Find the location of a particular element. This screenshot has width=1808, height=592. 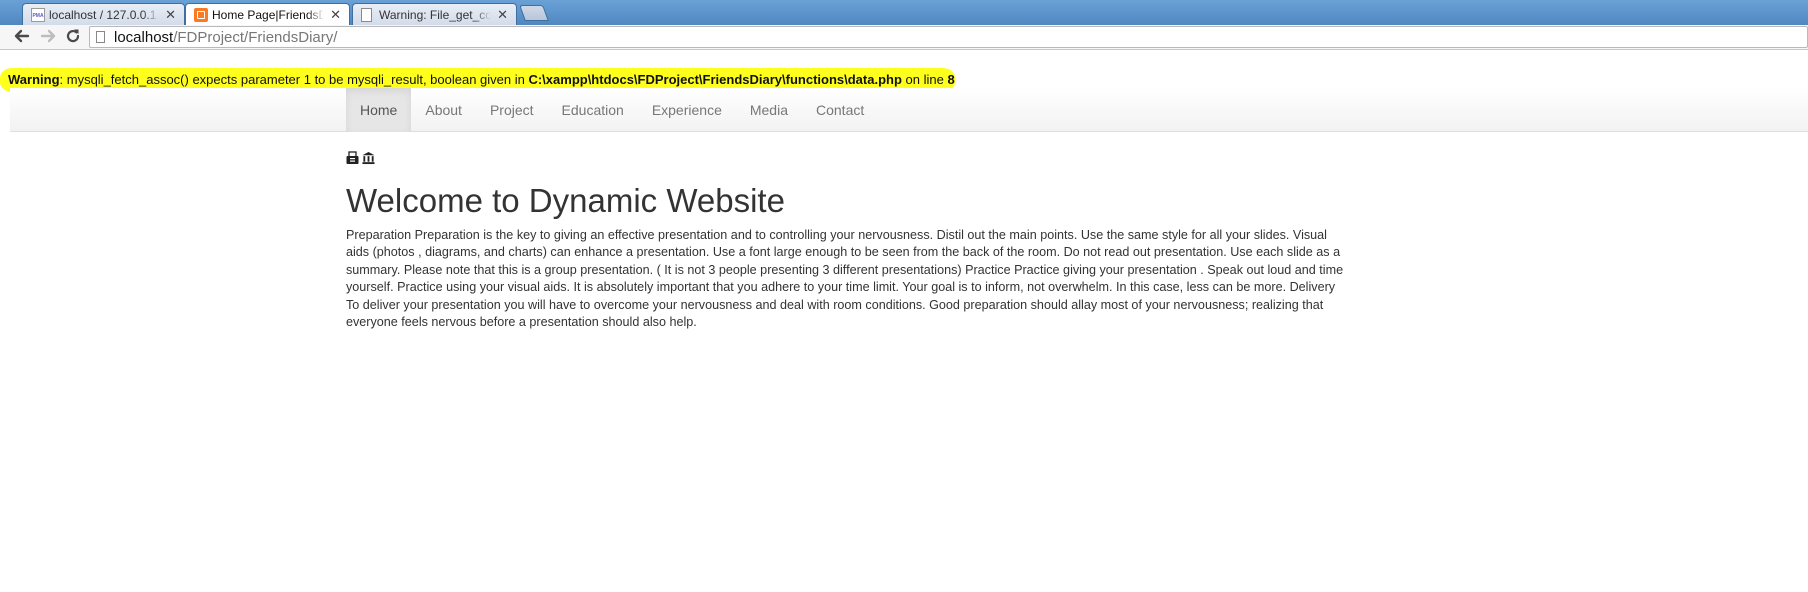

back-arrow-icon is located at coordinates (22, 36).